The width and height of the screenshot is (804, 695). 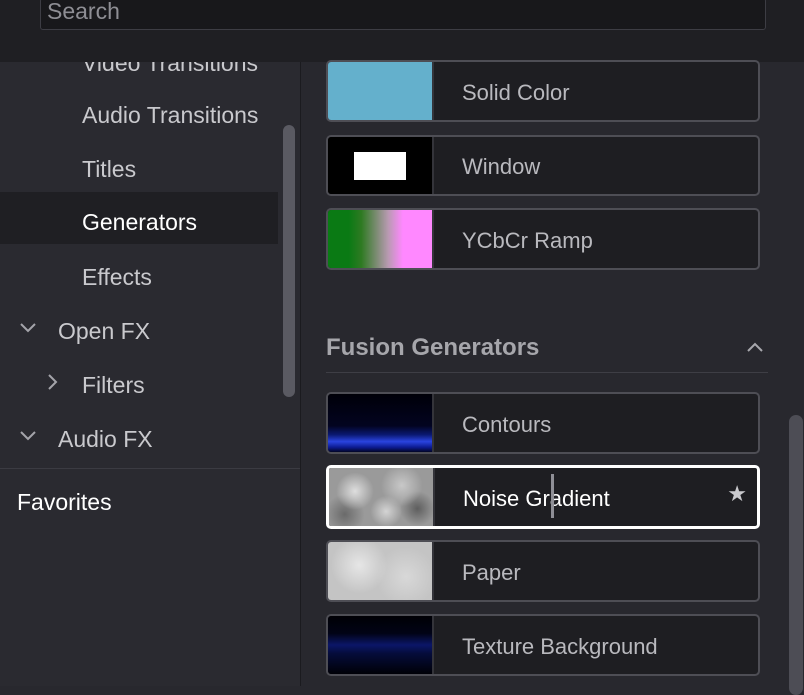 What do you see at coordinates (53, 382) in the screenshot?
I see `chevron-right-icon` at bounding box center [53, 382].